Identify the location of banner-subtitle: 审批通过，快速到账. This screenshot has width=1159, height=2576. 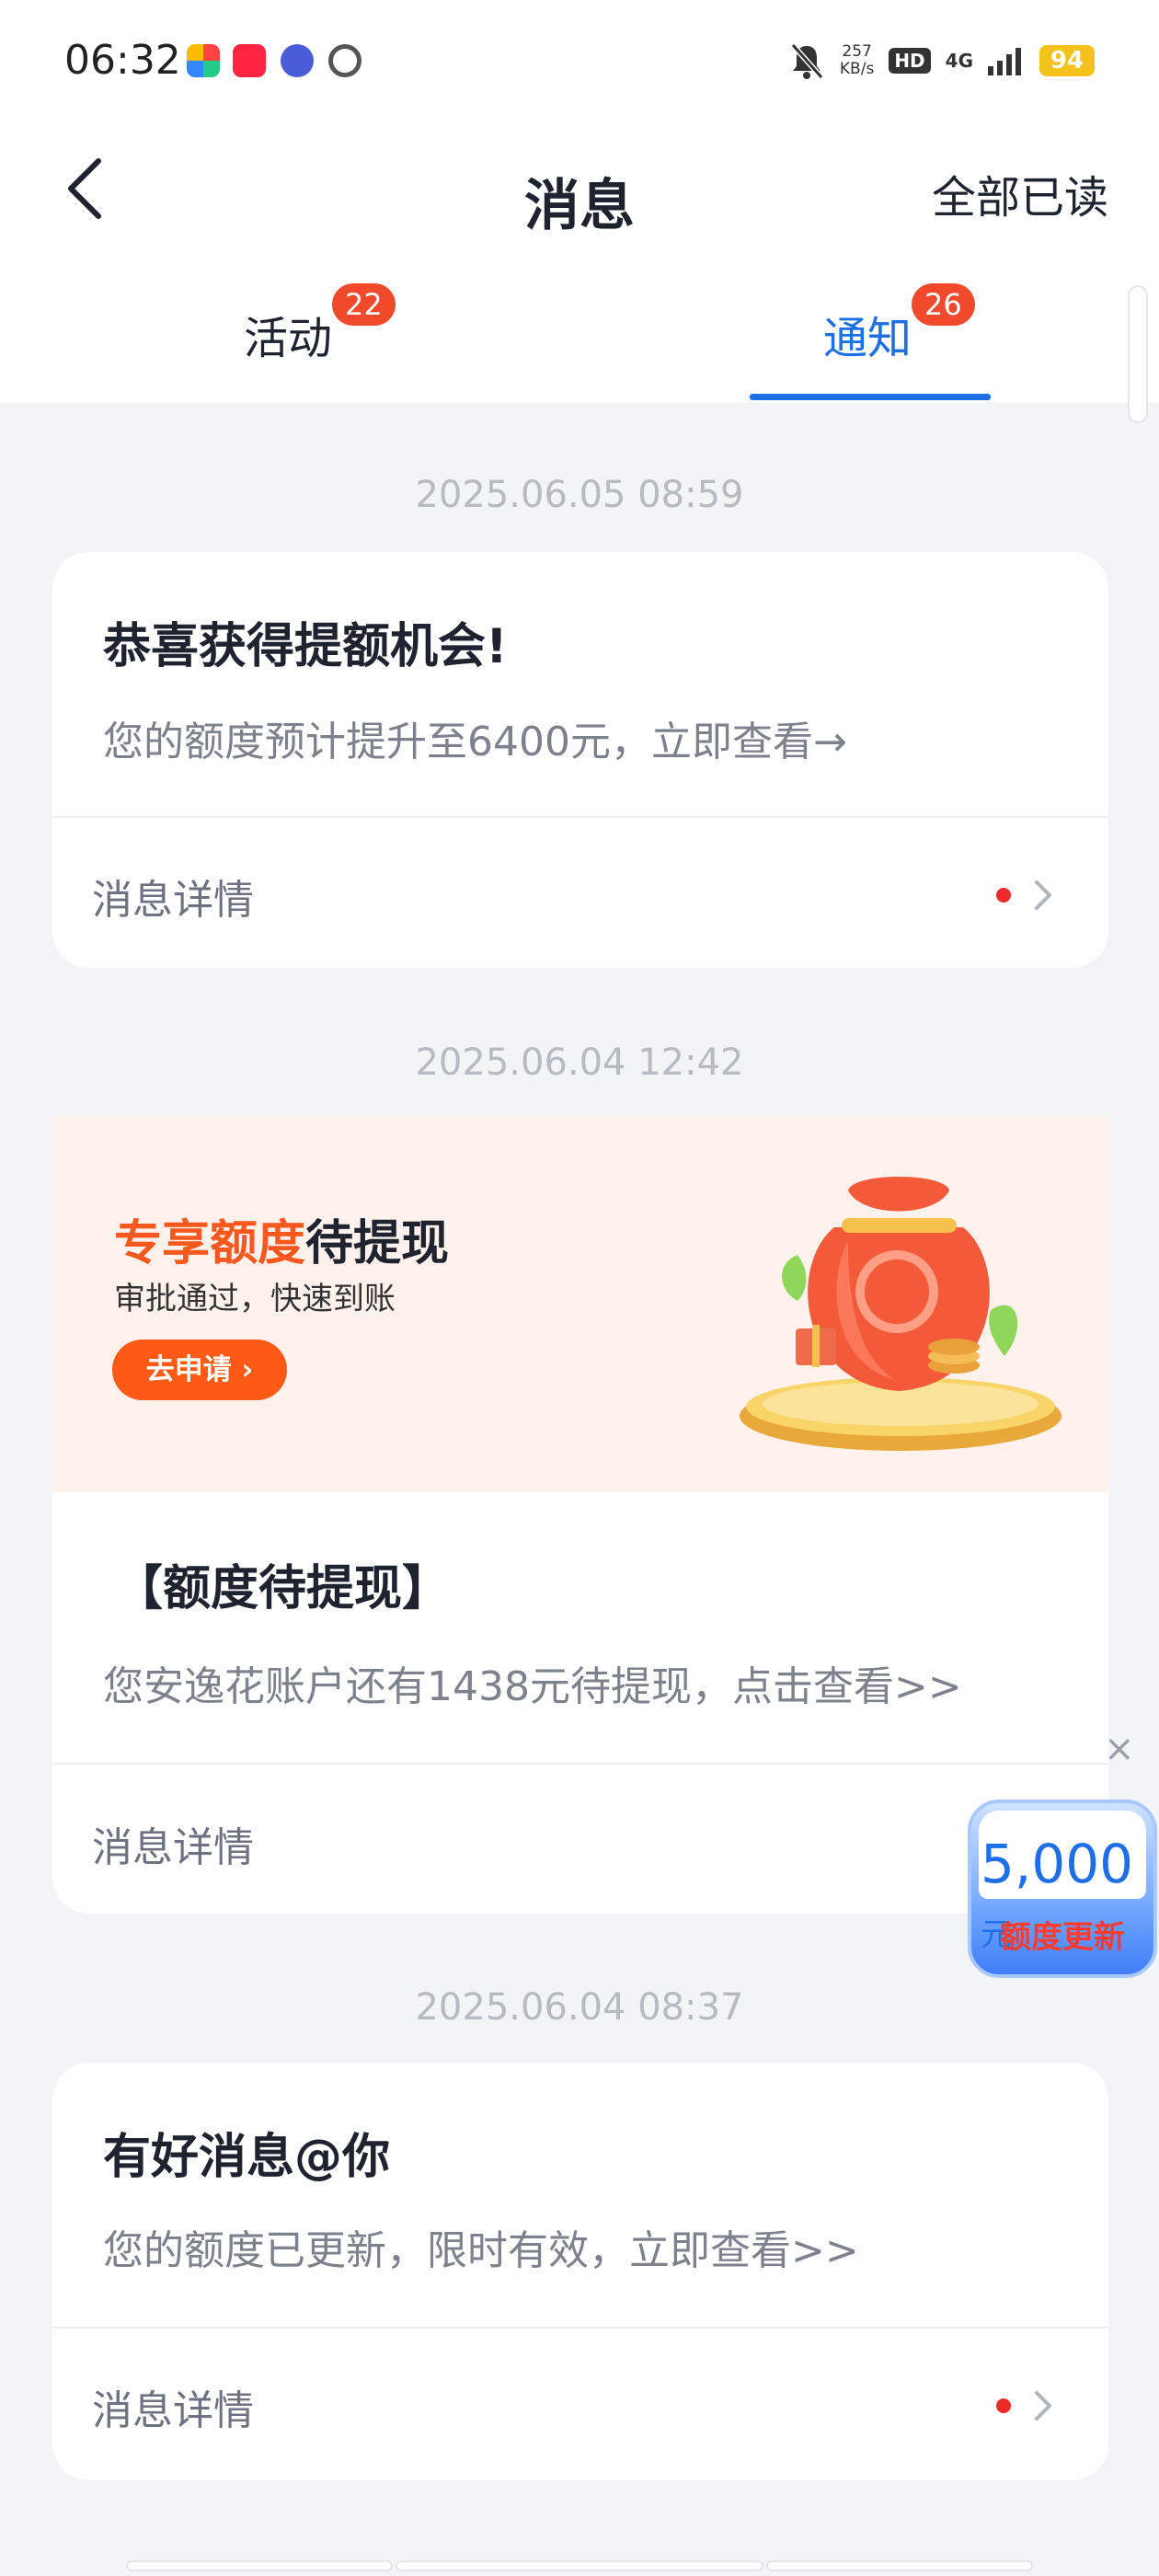
(255, 1299).